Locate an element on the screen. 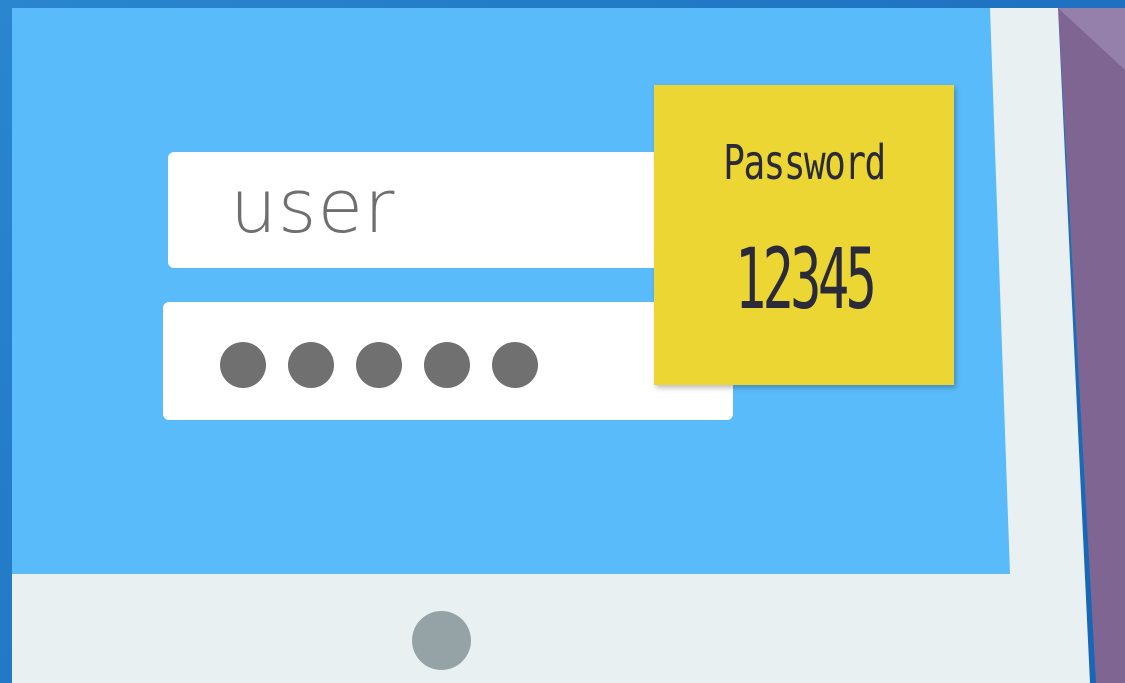 The width and height of the screenshot is (1125, 683). home-button is located at coordinates (441, 640).